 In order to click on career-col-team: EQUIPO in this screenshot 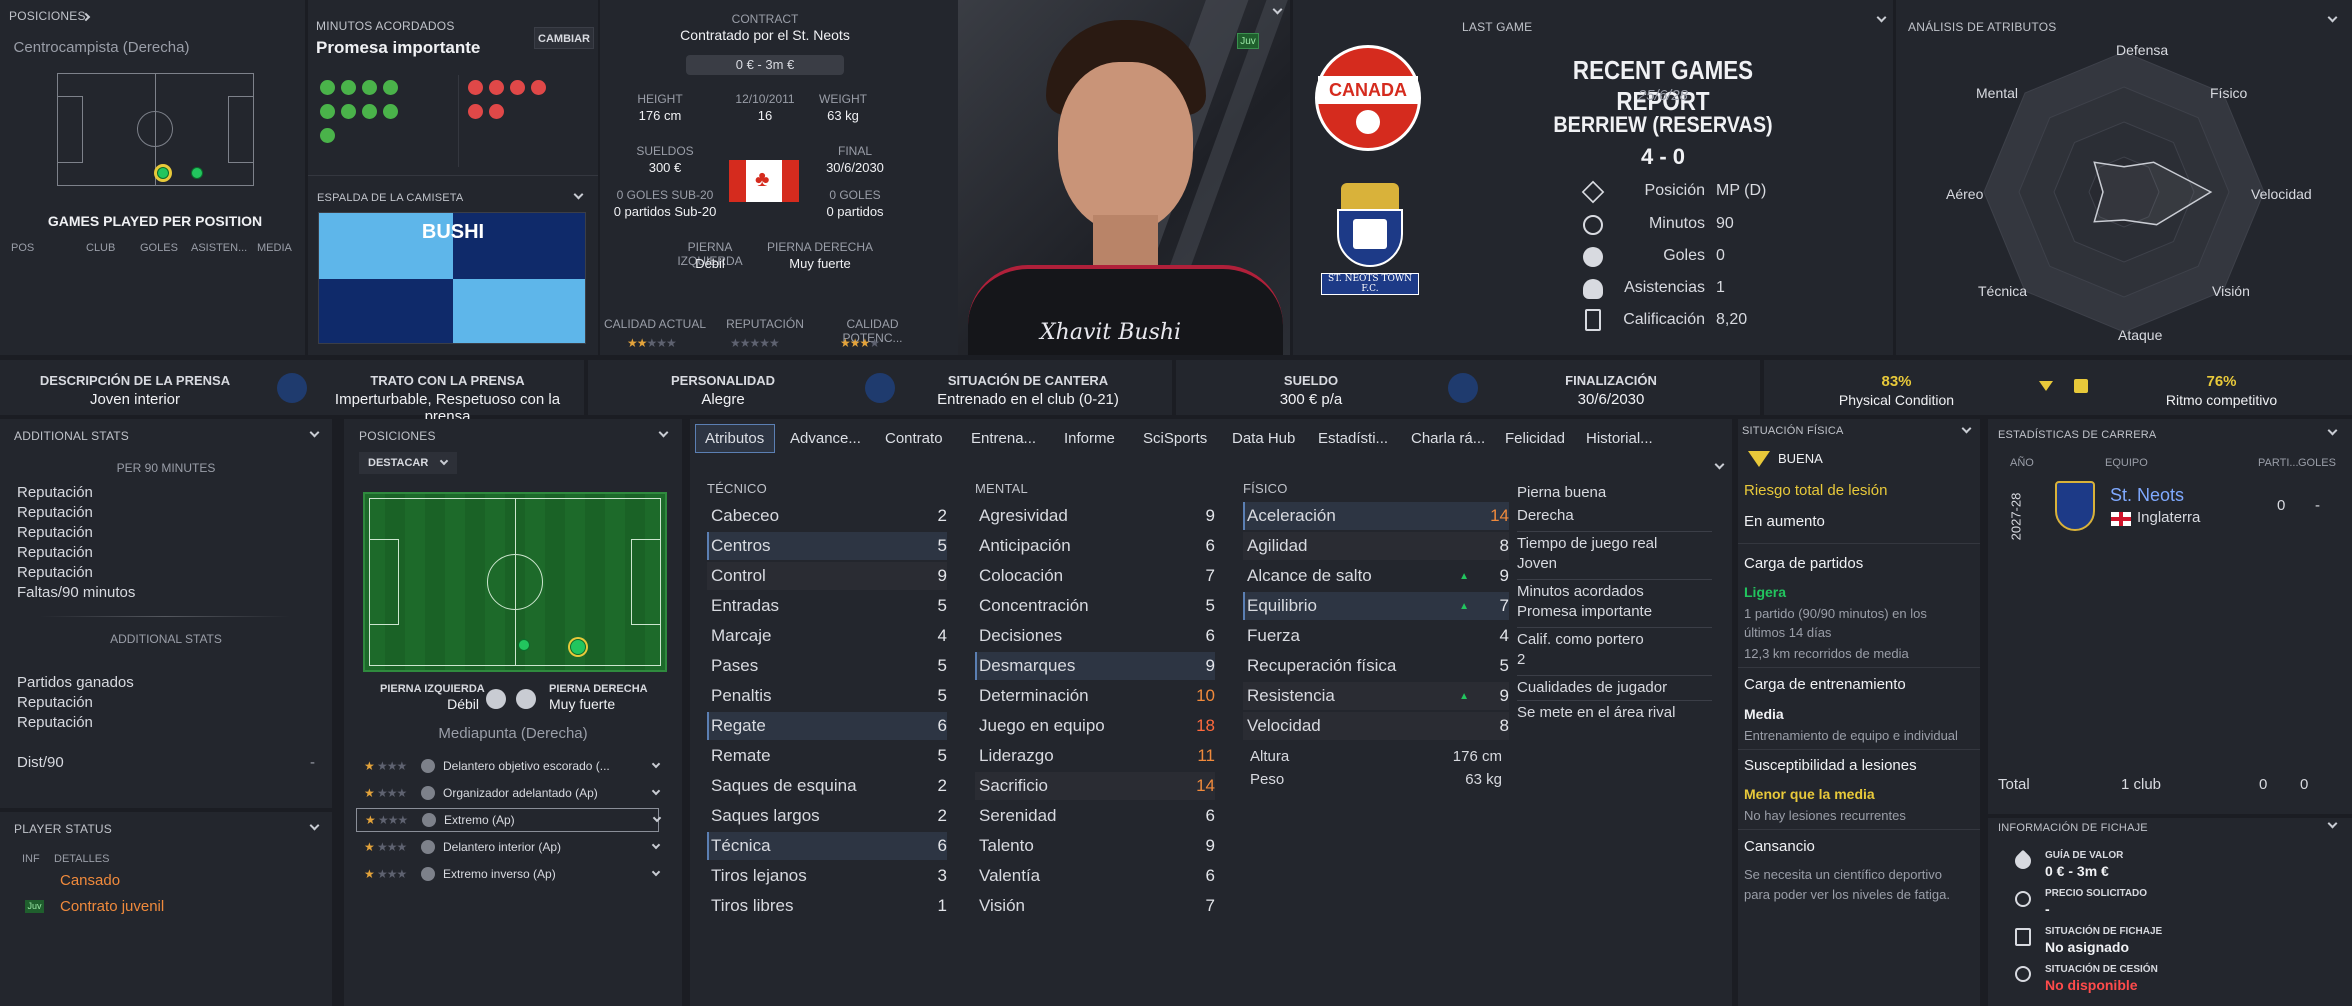, I will do `click(2126, 463)`.